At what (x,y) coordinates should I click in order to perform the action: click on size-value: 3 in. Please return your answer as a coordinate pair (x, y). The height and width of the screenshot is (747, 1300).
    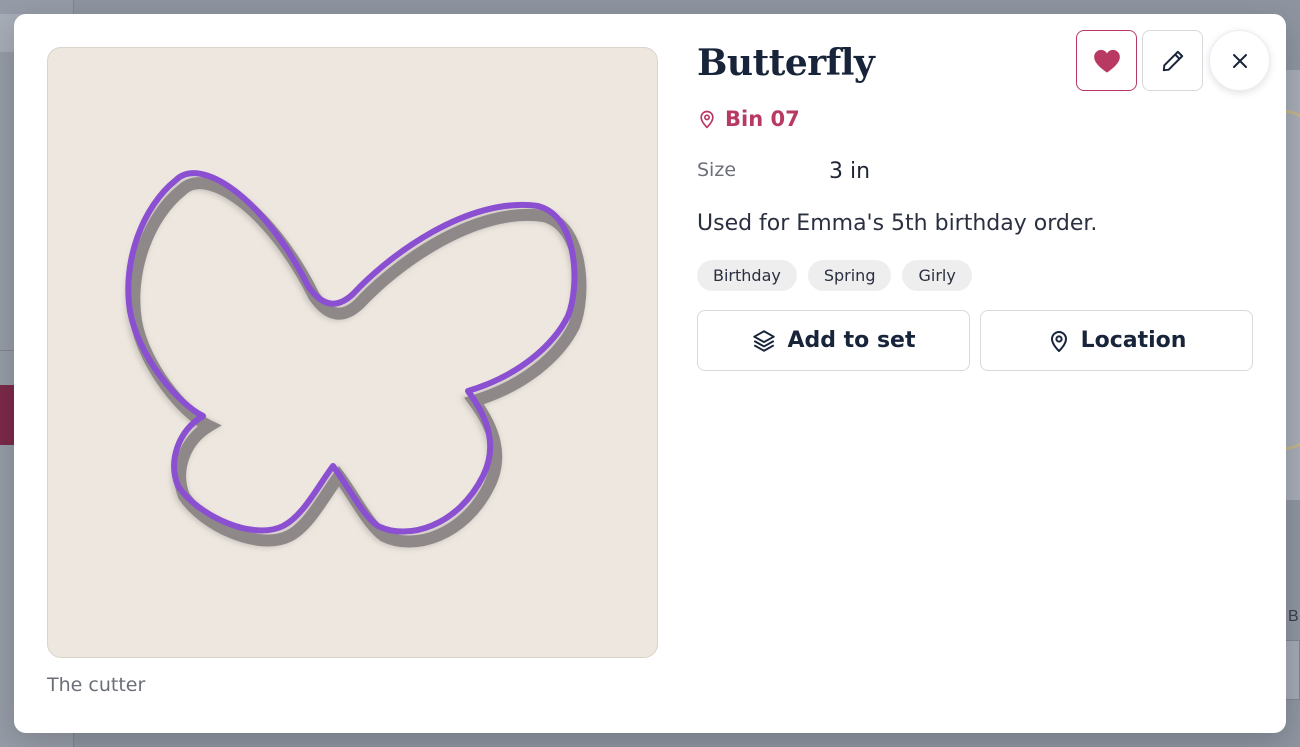
    Looking at the image, I should click on (850, 171).